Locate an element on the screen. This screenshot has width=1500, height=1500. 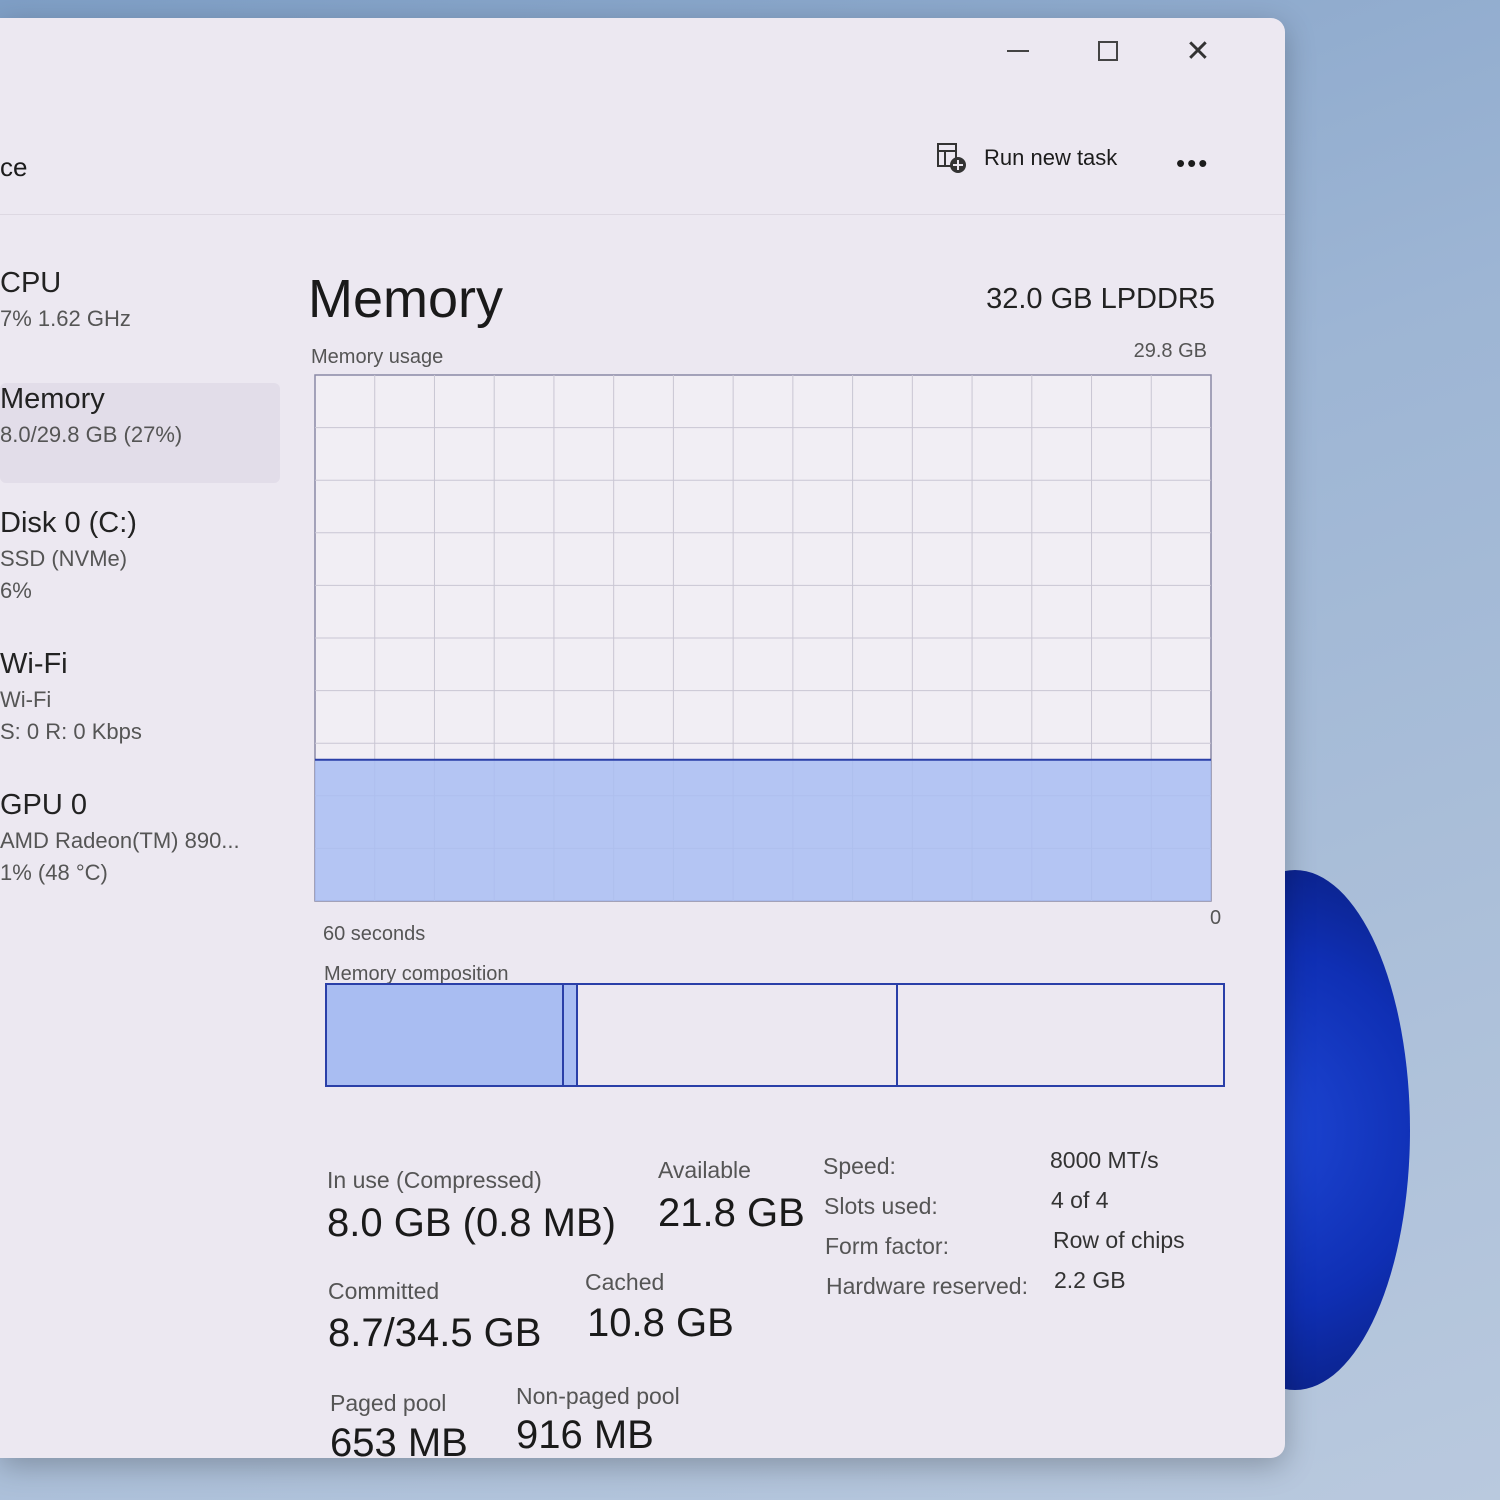
committed-value: 8.7/34.5 GB is located at coordinates (435, 1333).